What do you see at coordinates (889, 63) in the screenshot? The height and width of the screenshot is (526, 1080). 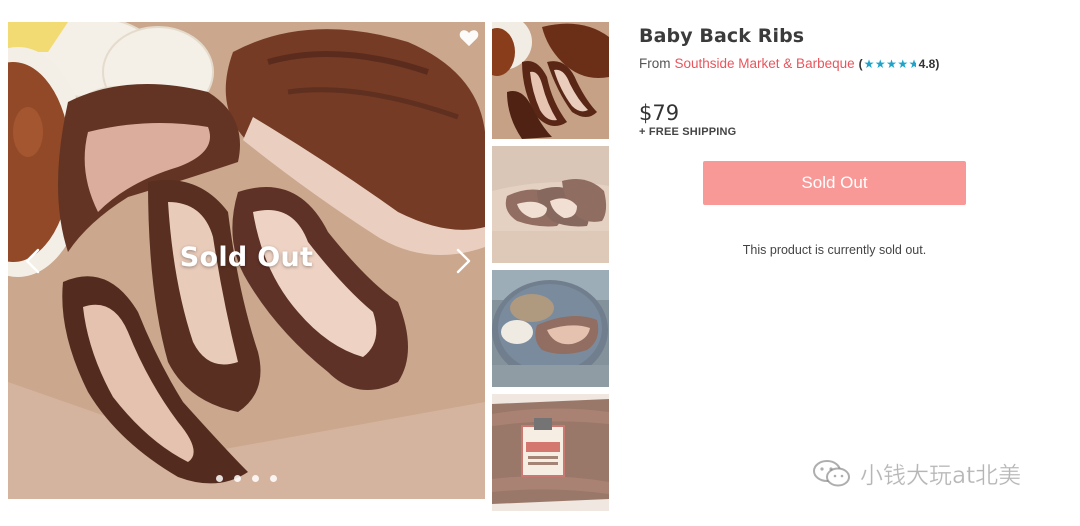 I see `star-rating-icon: ★★★★★` at bounding box center [889, 63].